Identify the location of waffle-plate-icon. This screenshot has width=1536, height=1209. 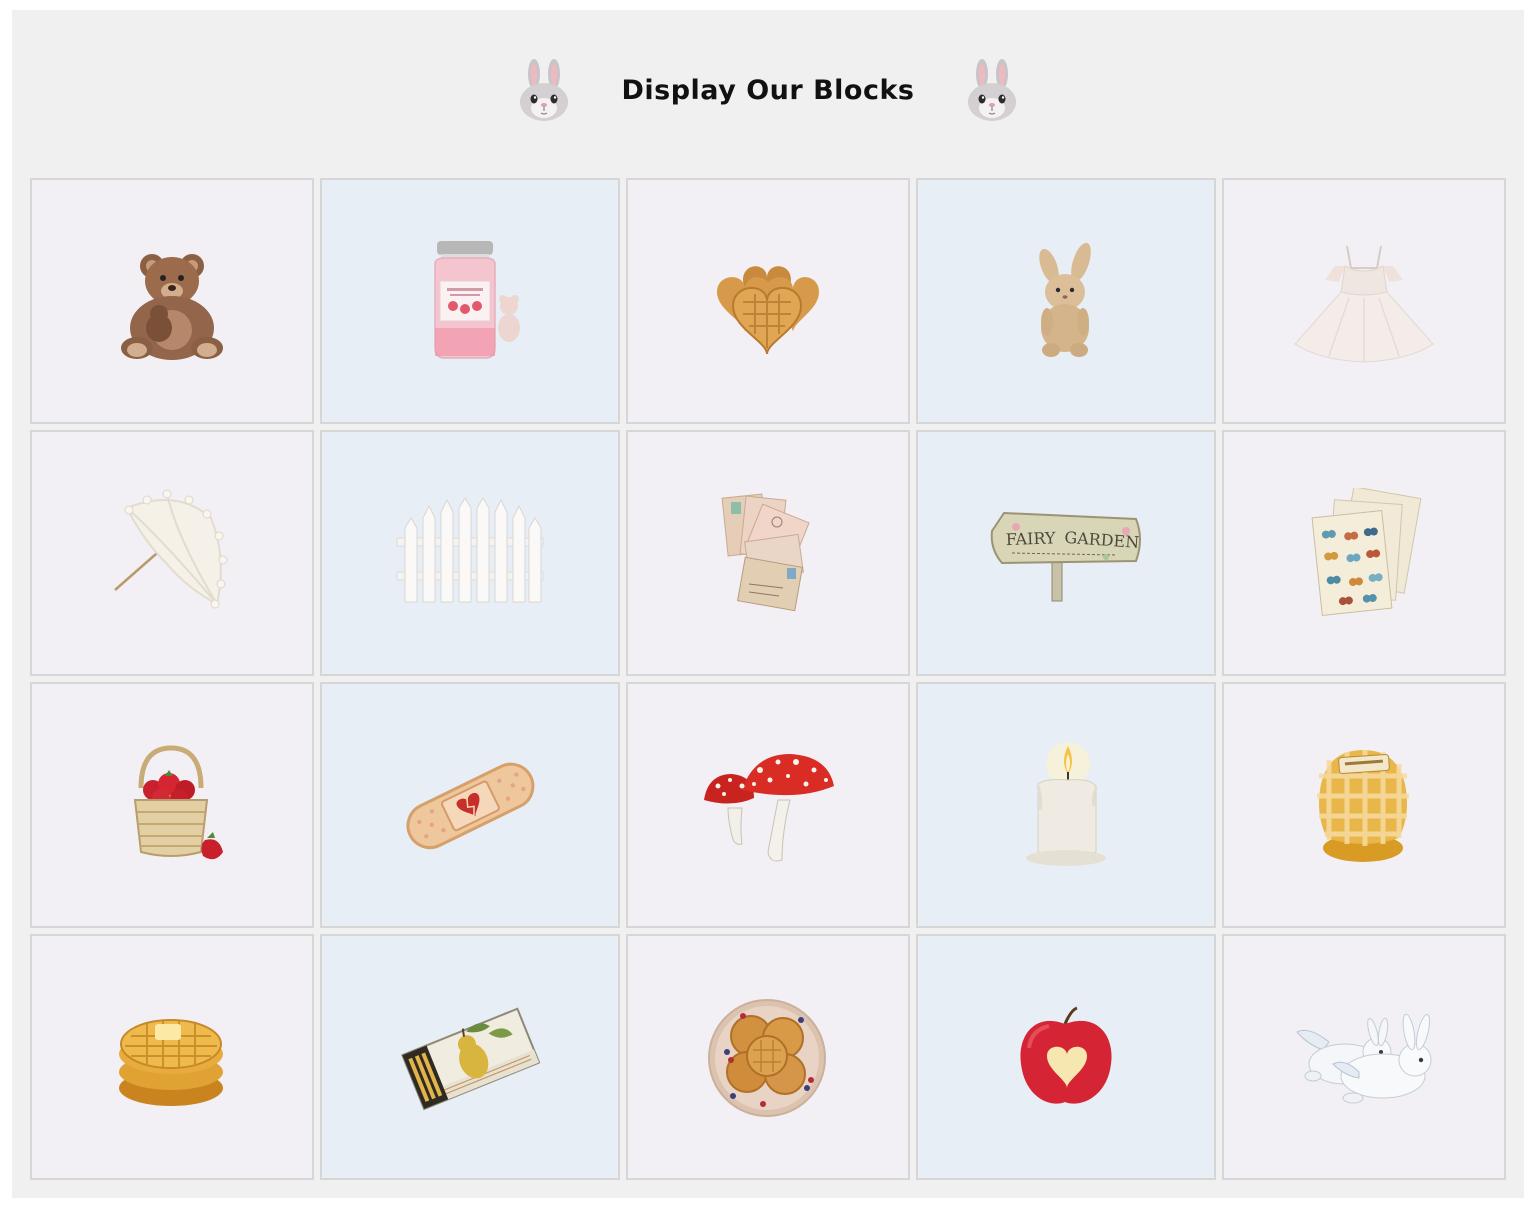
(767, 1058).